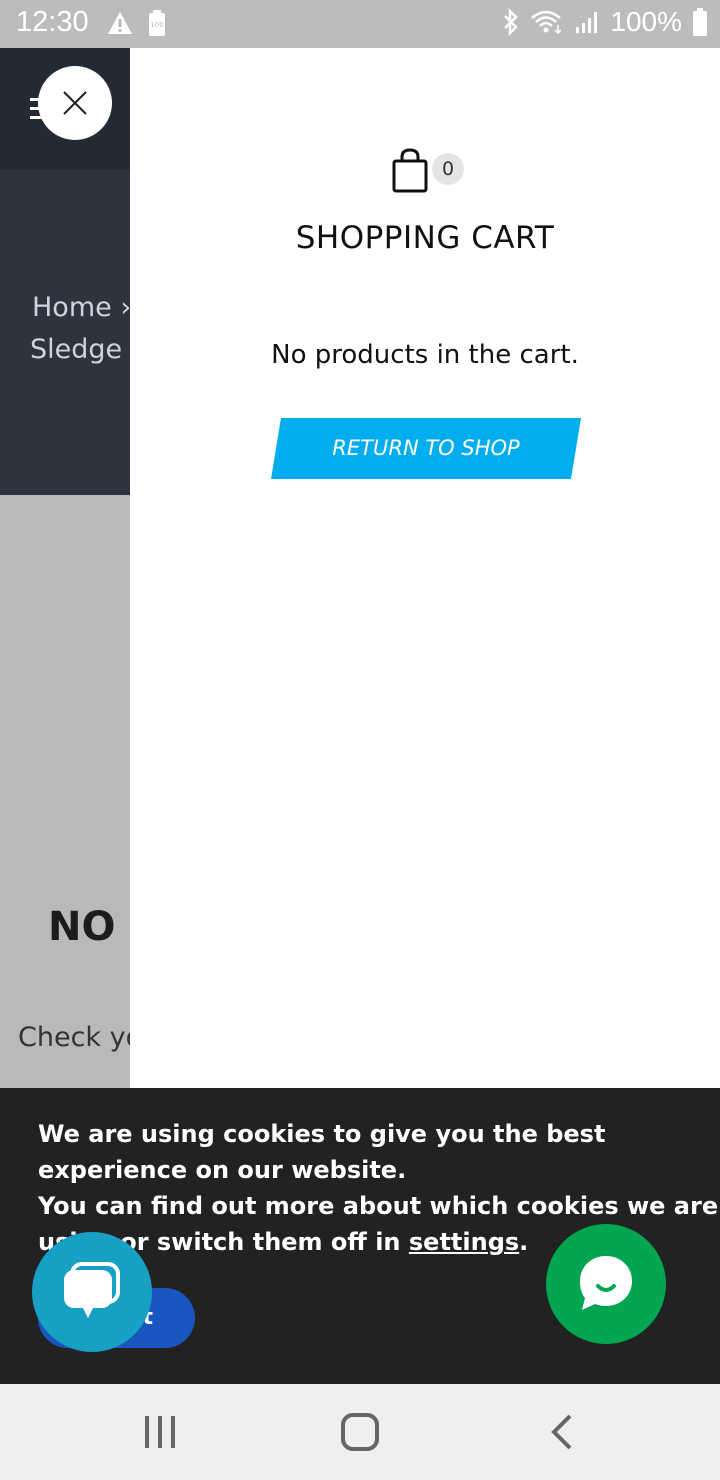  Describe the element at coordinates (136, 23) in the screenshot. I see `status-left-icons: 100` at that location.